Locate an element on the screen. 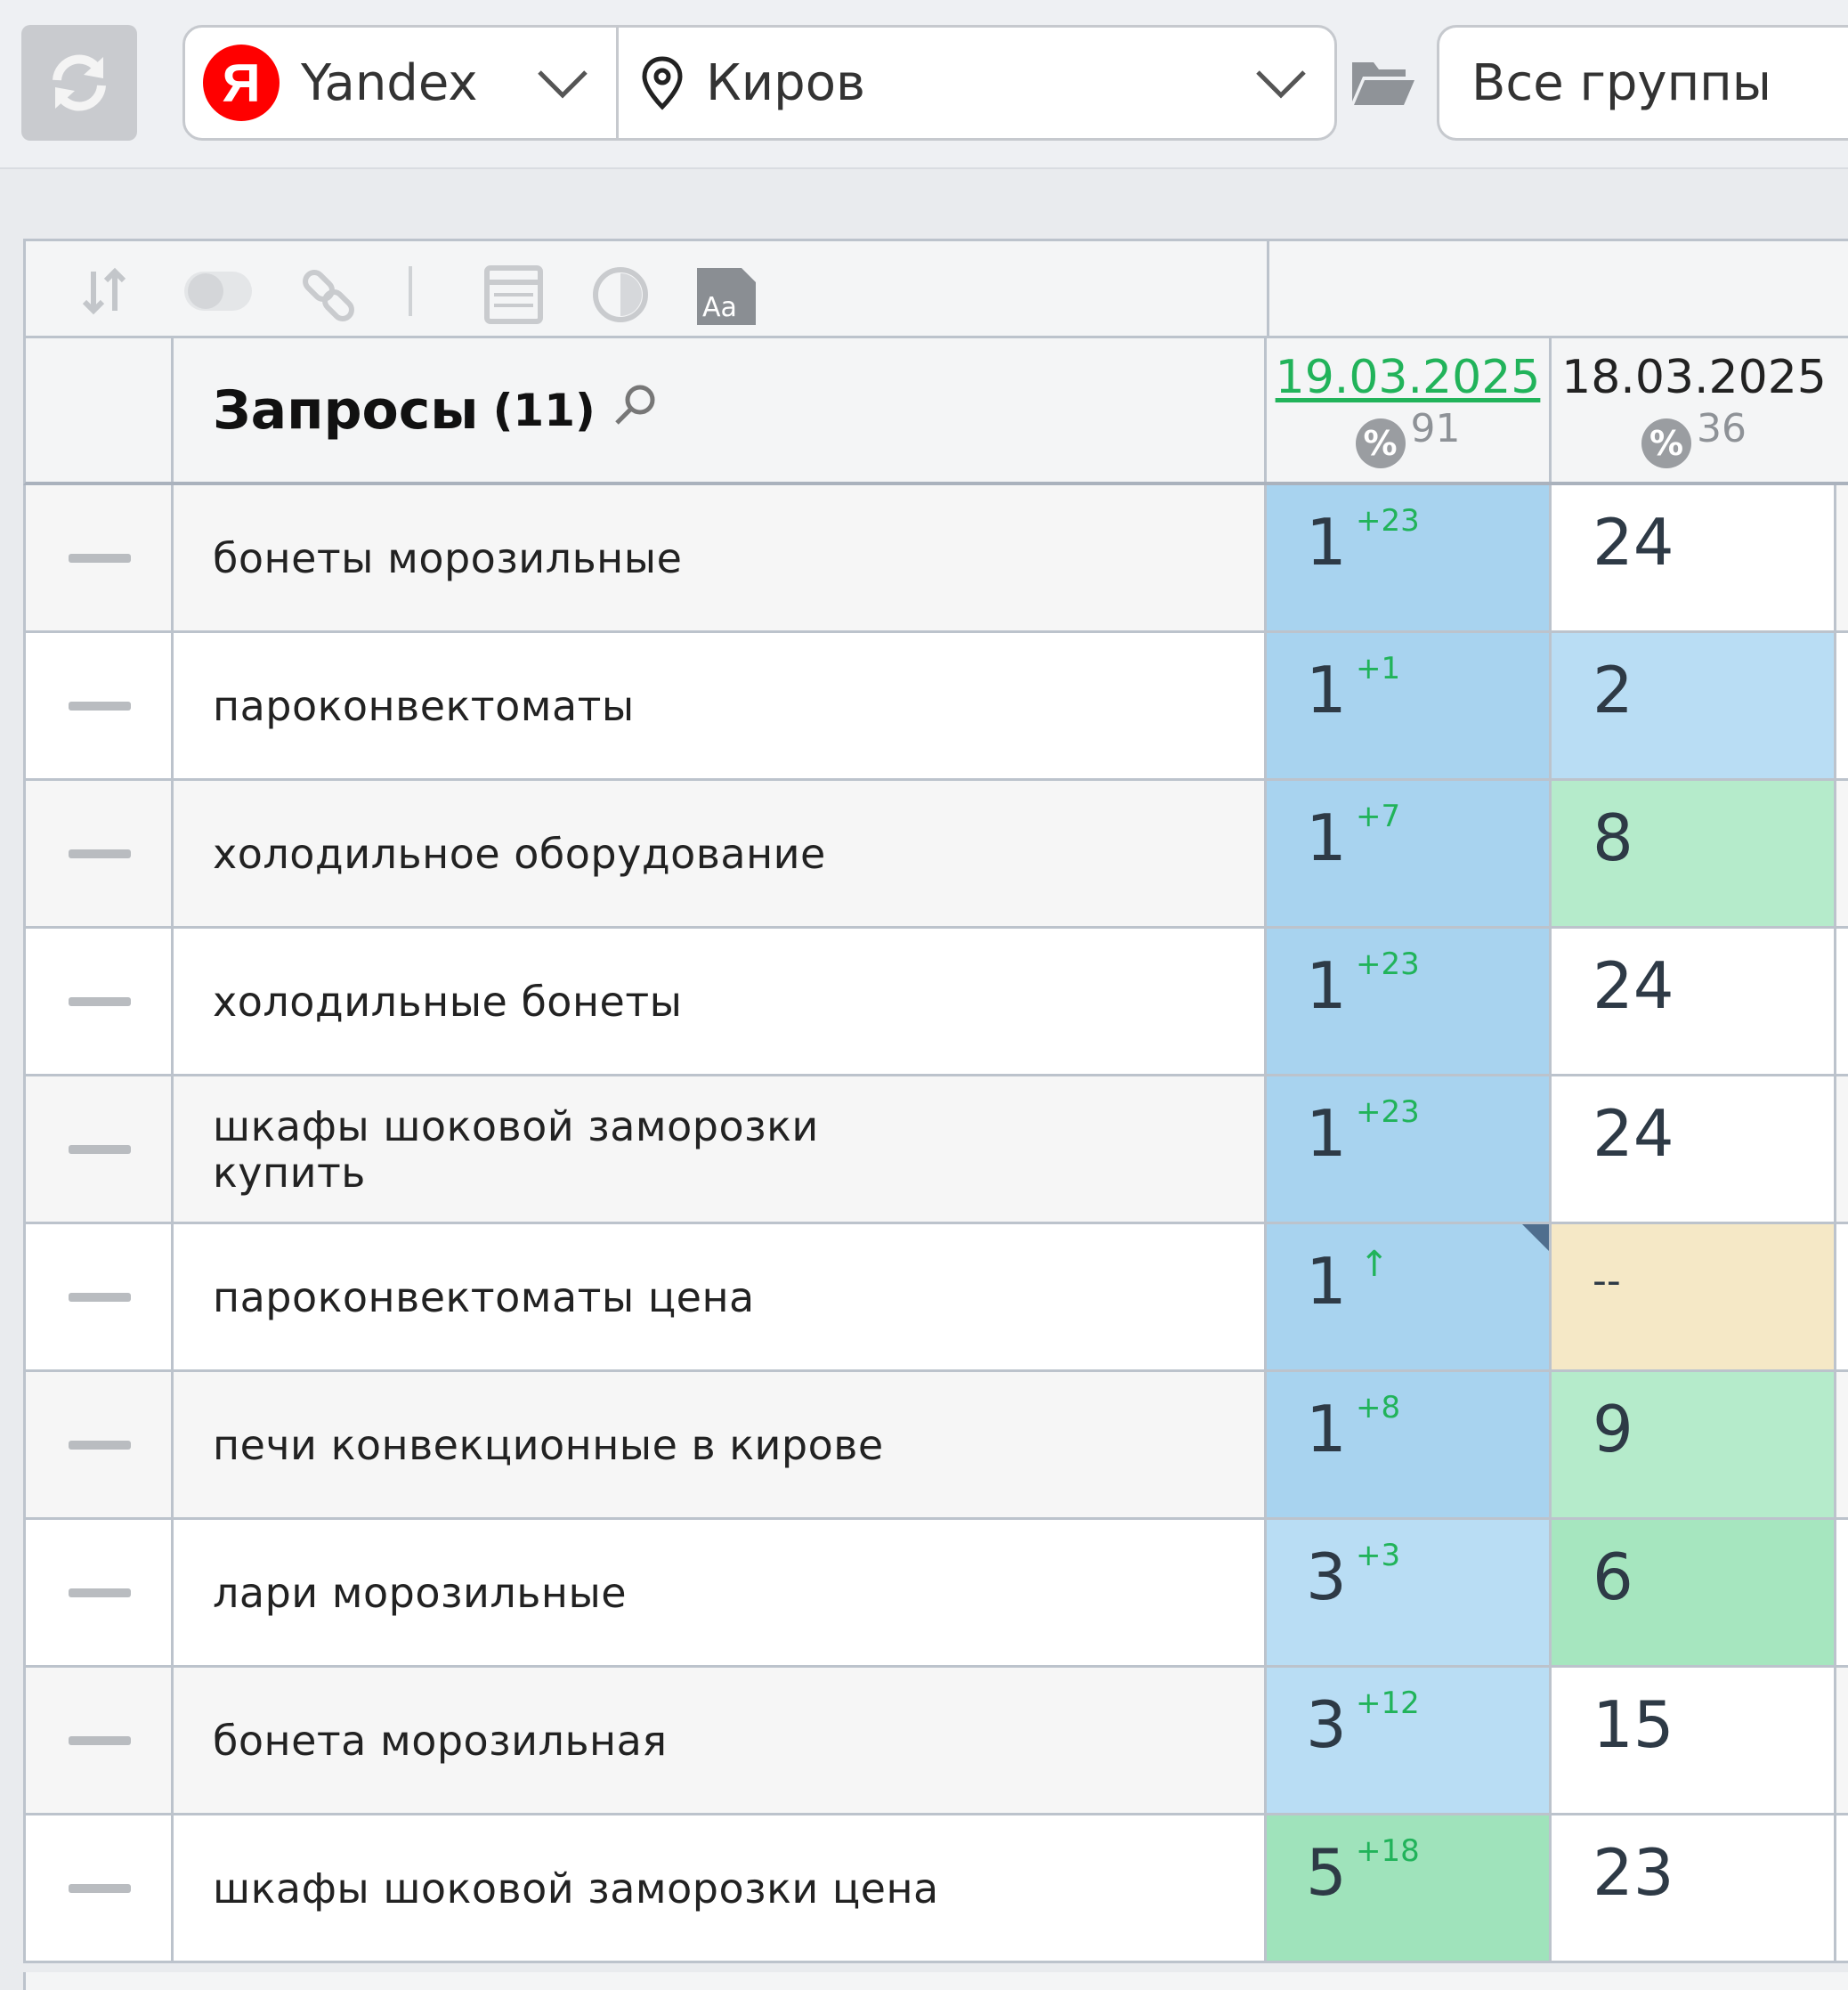  refresh-icon is located at coordinates (79, 82).